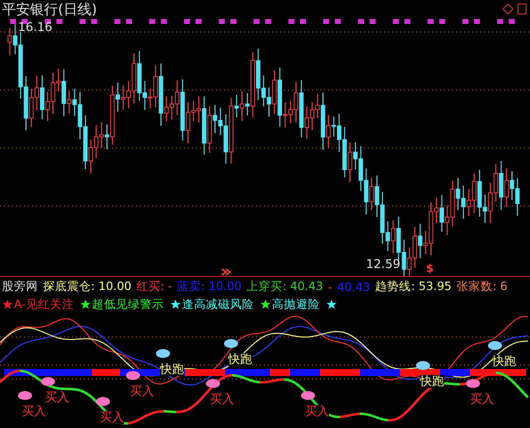 This screenshot has height=428, width=530. I want to click on legend-label: 高抛避险, so click(296, 304).